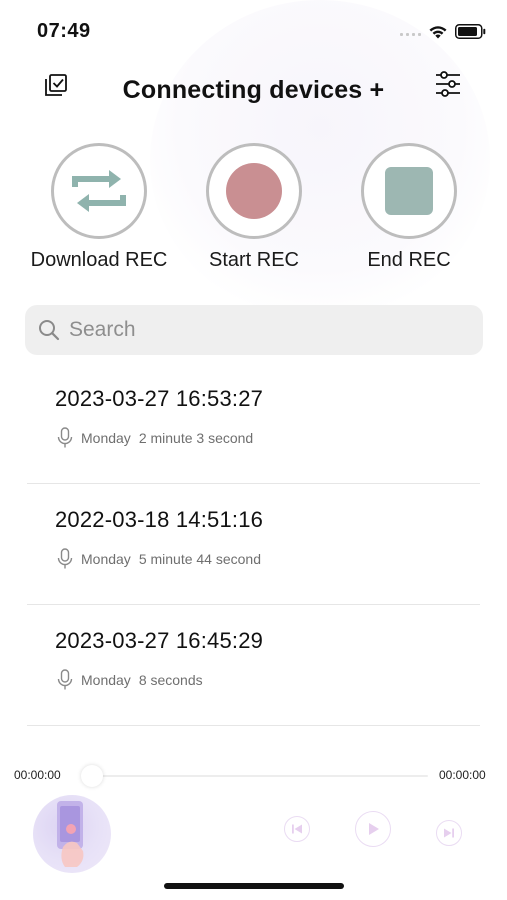 This screenshot has height=900, width=507. I want to click on filter-sliders-icon, so click(448, 84).